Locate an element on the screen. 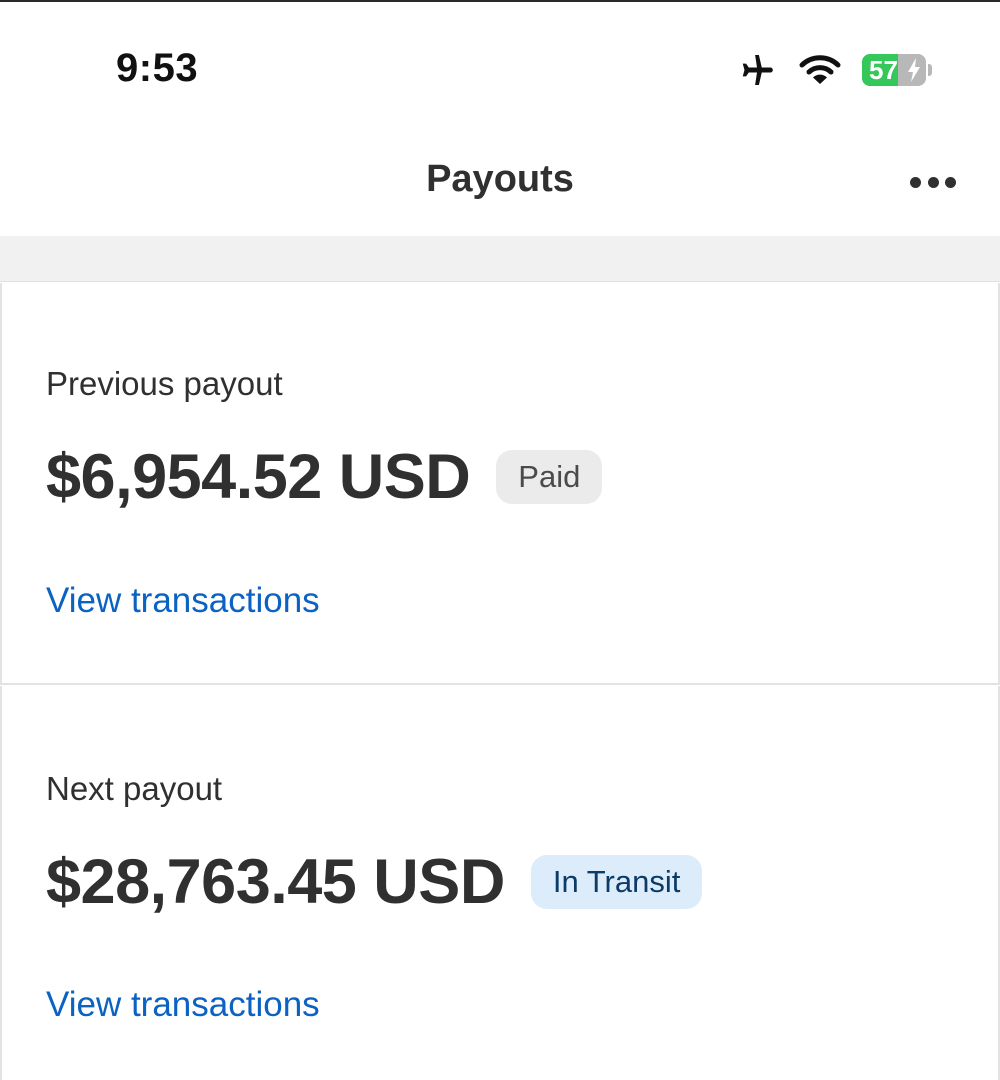  page-title: Payouts is located at coordinates (500, 179).